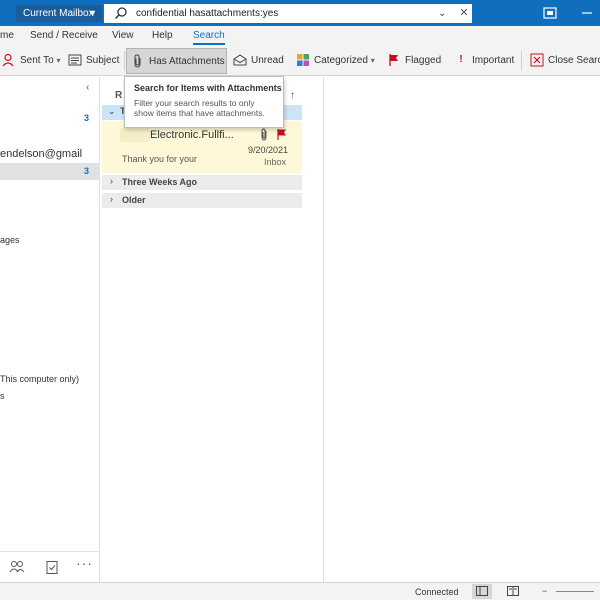 The height and width of the screenshot is (600, 600). What do you see at coordinates (84, 563) in the screenshot?
I see `more-icon: ···` at bounding box center [84, 563].